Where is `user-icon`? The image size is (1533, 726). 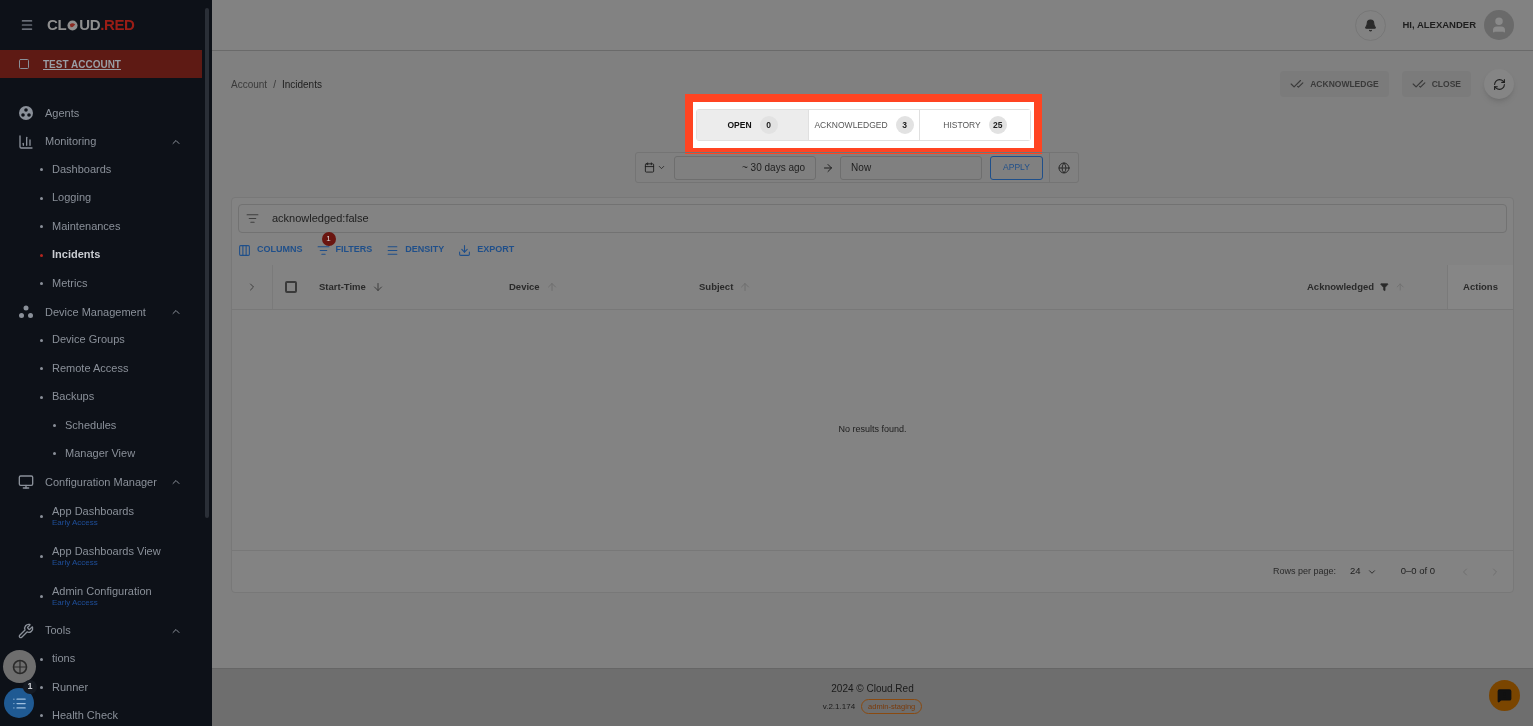
user-icon is located at coordinates (1499, 25).